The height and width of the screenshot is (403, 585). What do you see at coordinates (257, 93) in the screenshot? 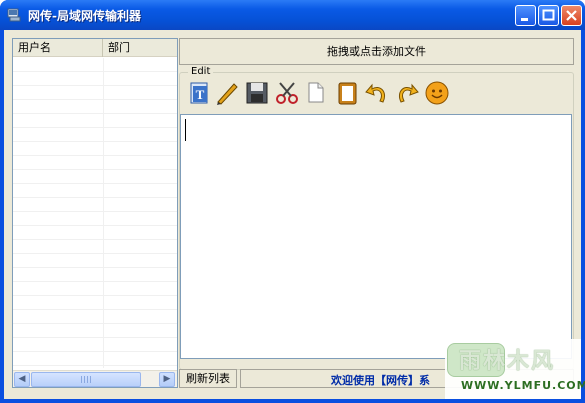
I see `save-icon` at bounding box center [257, 93].